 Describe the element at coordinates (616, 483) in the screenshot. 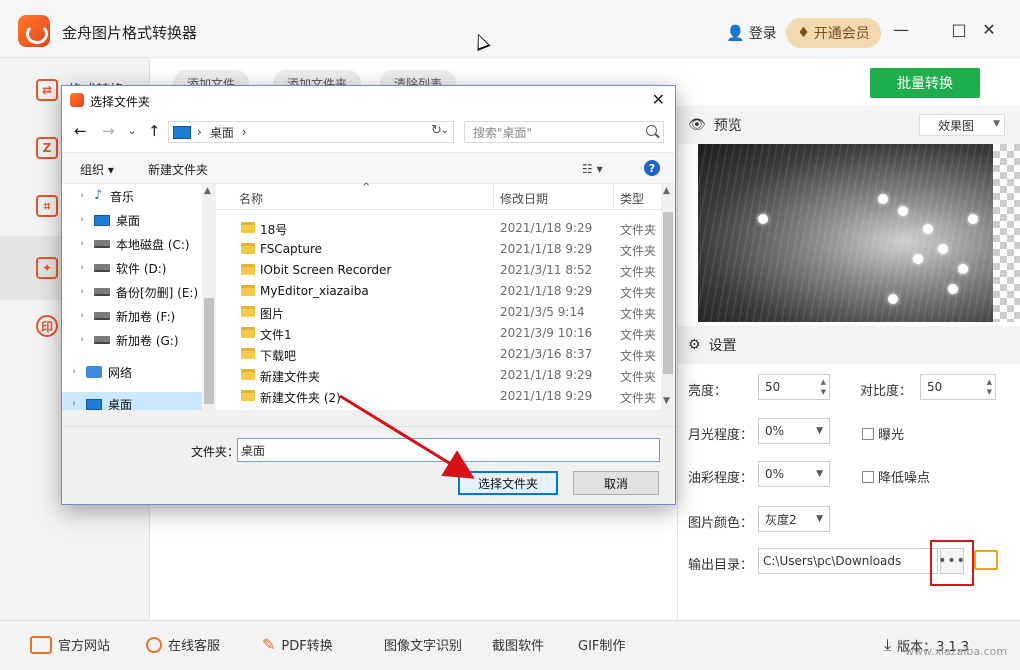

I see `cancel-button: 取消` at that location.